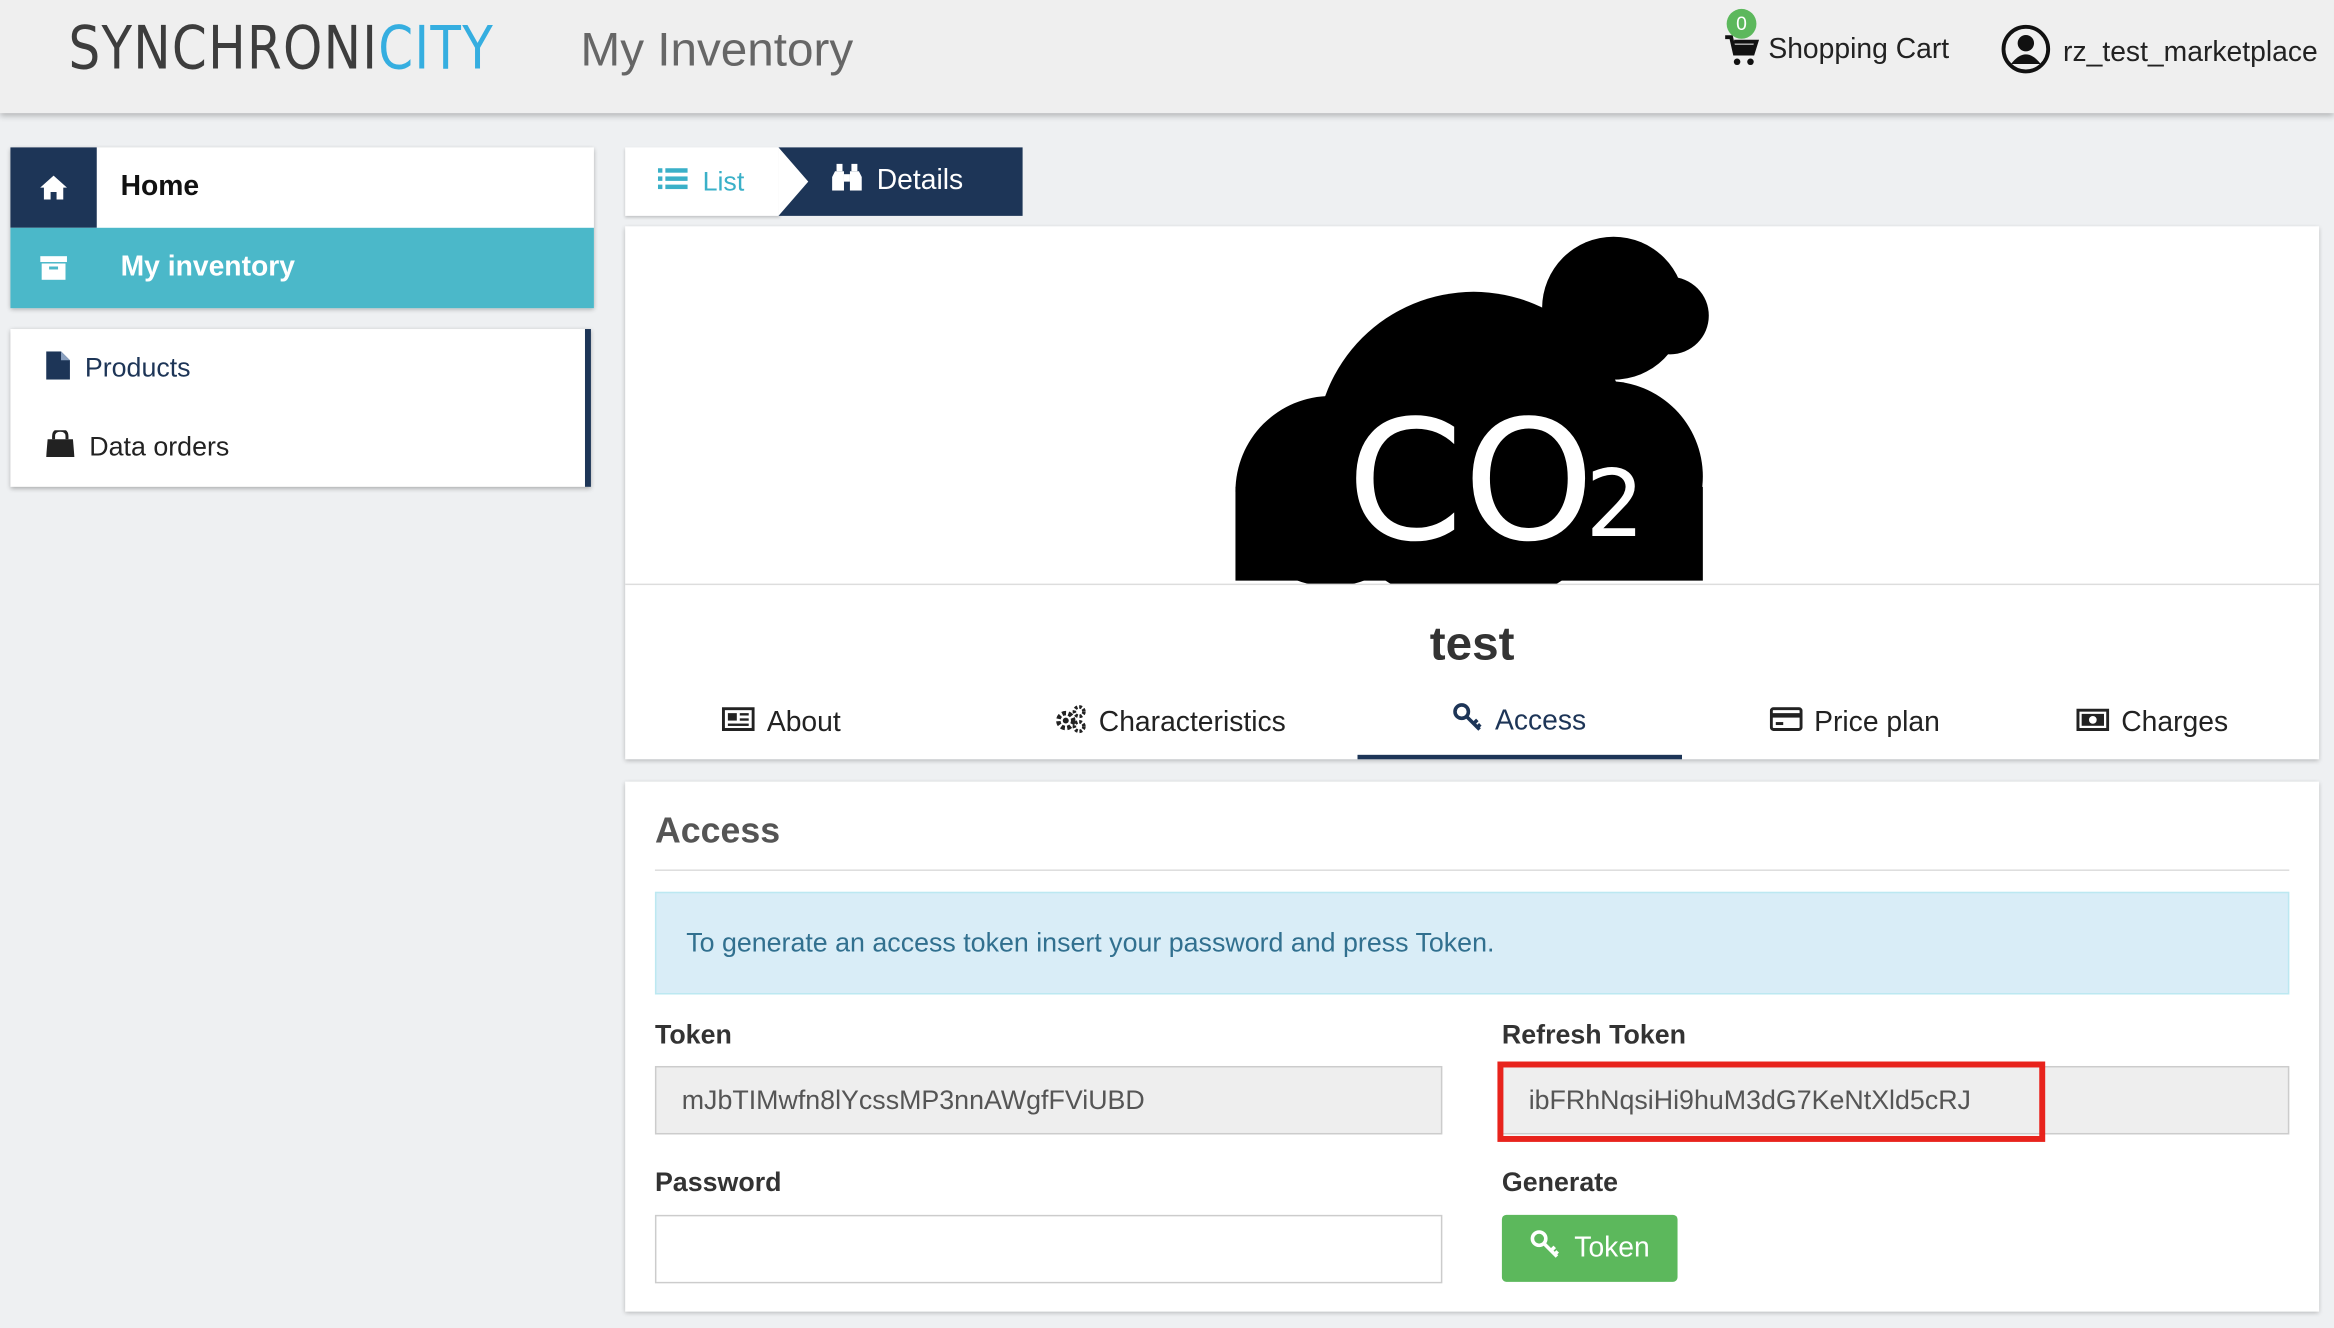 This screenshot has height=1328, width=2334. Describe the element at coordinates (920, 181) in the screenshot. I see `breadcrumb-details-label: Details` at that location.